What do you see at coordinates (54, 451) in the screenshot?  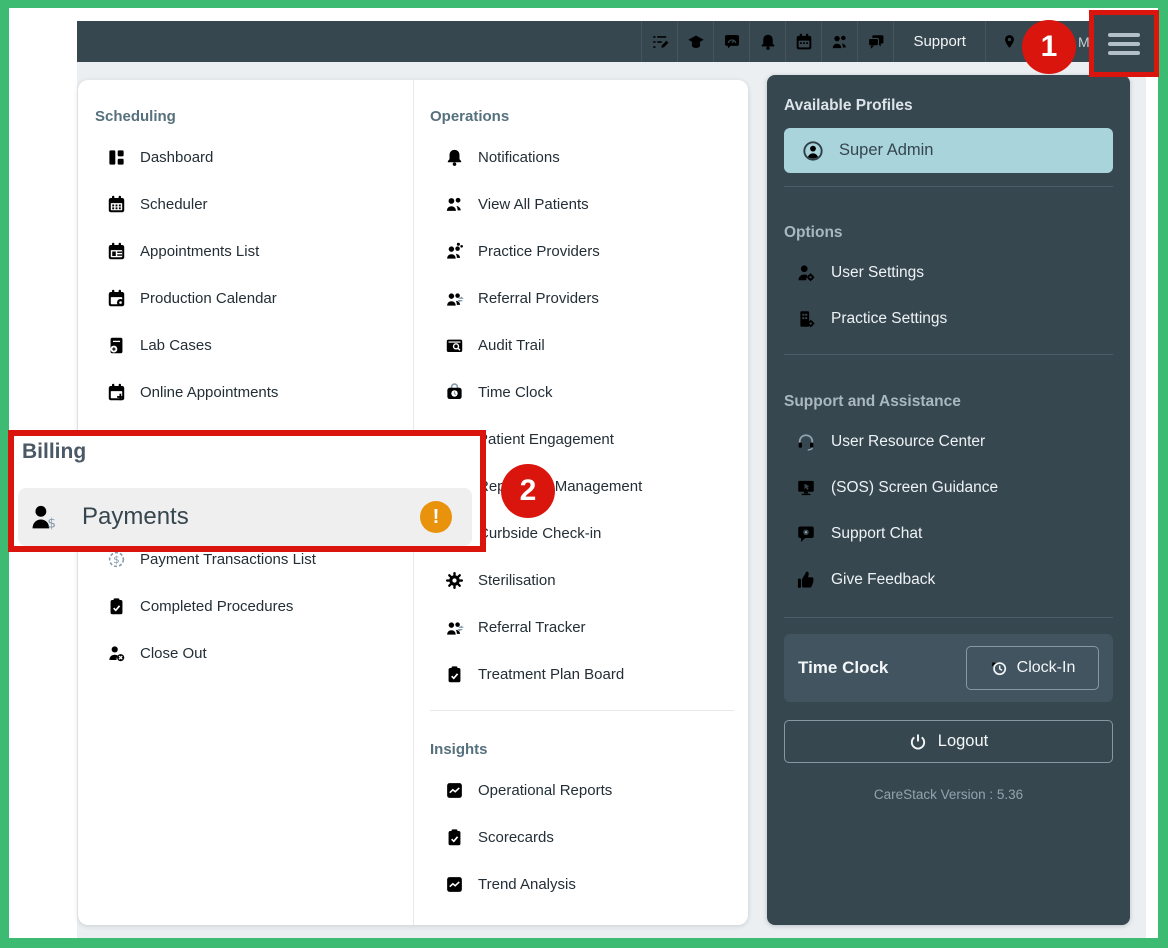 I see `section-title-billing: Billing` at bounding box center [54, 451].